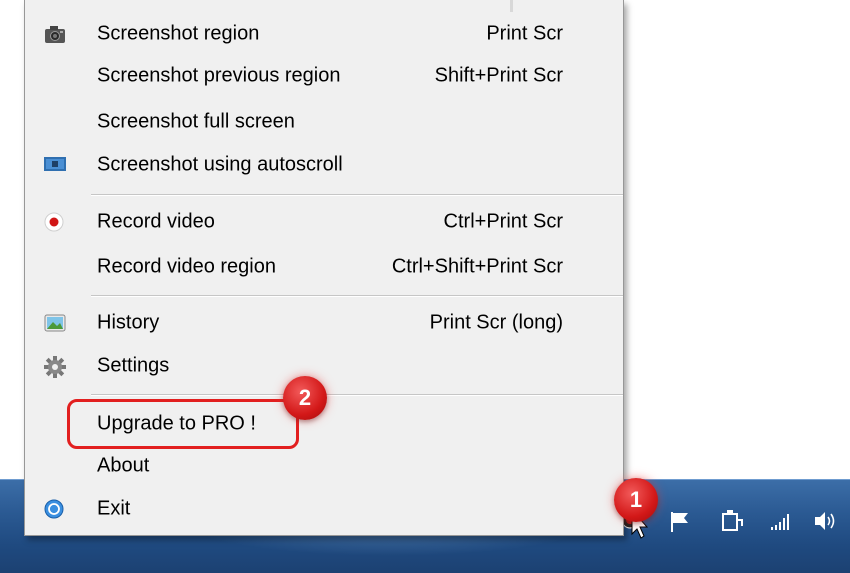 Image resolution: width=850 pixels, height=573 pixels. Describe the element at coordinates (219, 75) in the screenshot. I see `menu-item-label: Screenshot previous region` at that location.